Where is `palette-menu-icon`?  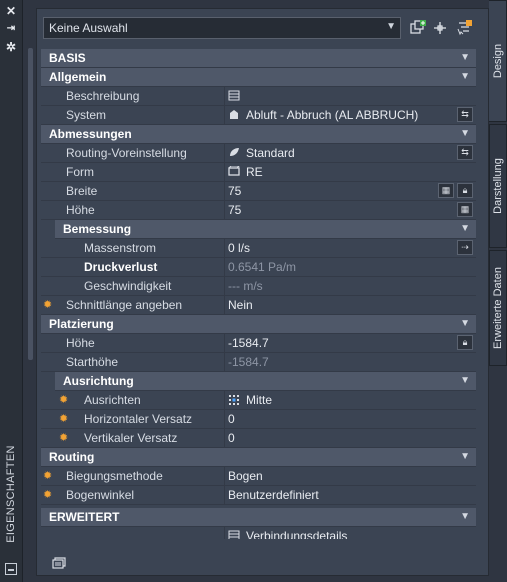 palette-menu-icon is located at coordinates (11, 569).